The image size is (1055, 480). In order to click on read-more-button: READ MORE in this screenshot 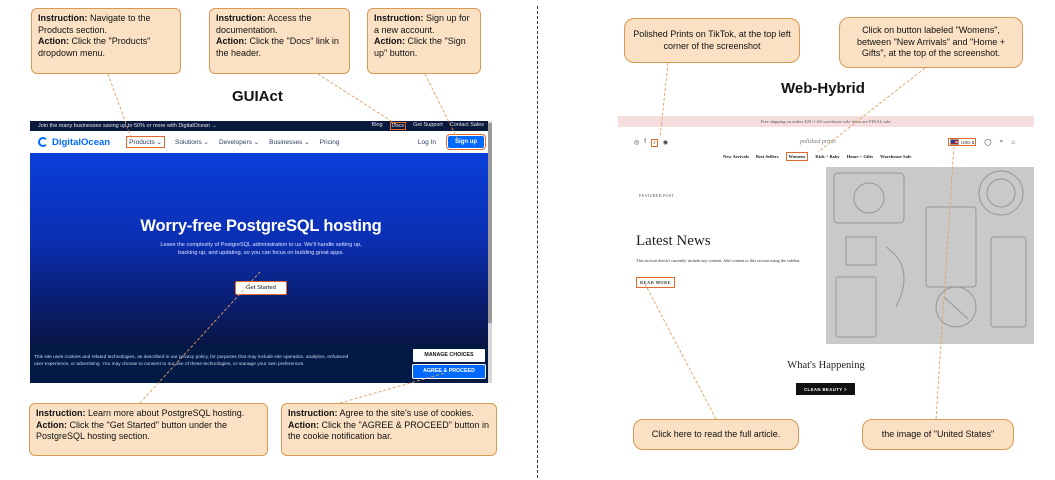, I will do `click(656, 282)`.